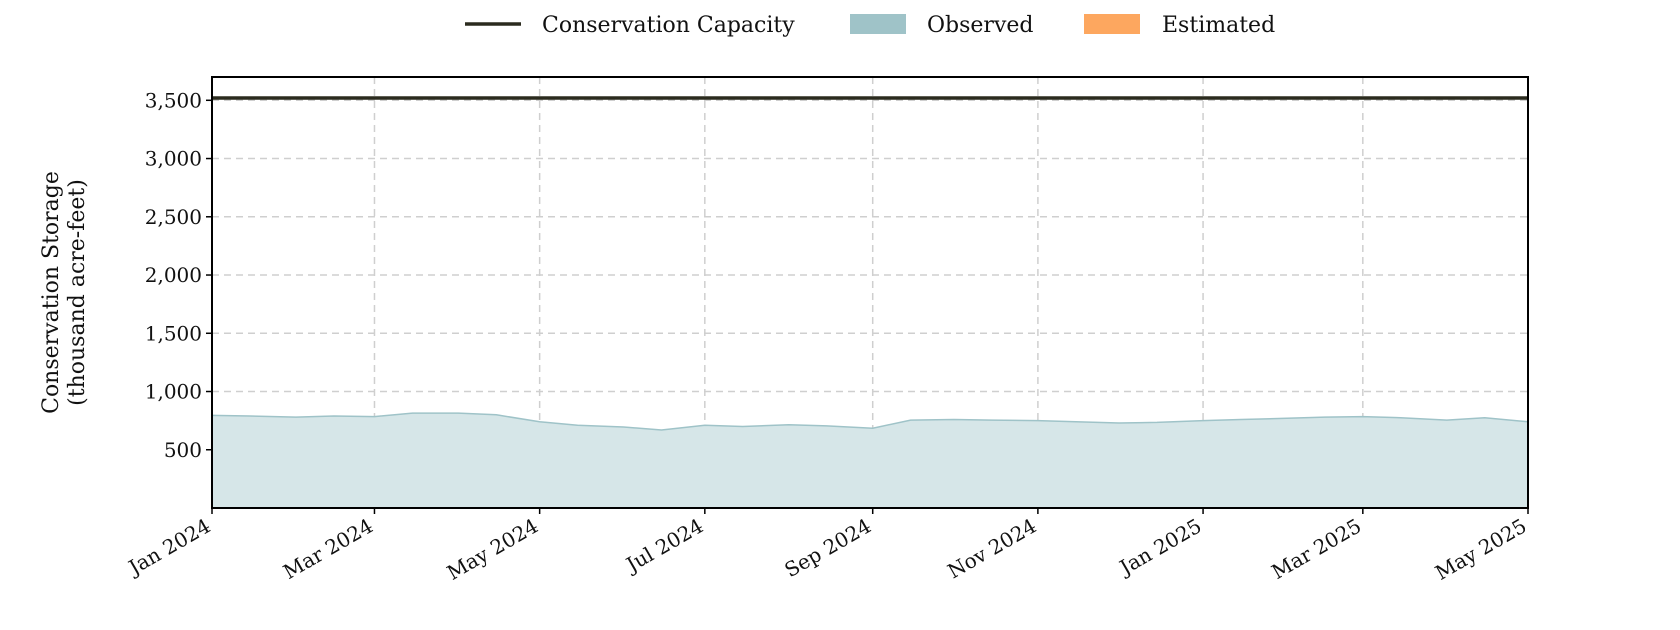 Image resolution: width=1680 pixels, height=630 pixels. Describe the element at coordinates (51, 292) in the screenshot. I see `y-axis-title-line-0: Conservation Storage` at that location.